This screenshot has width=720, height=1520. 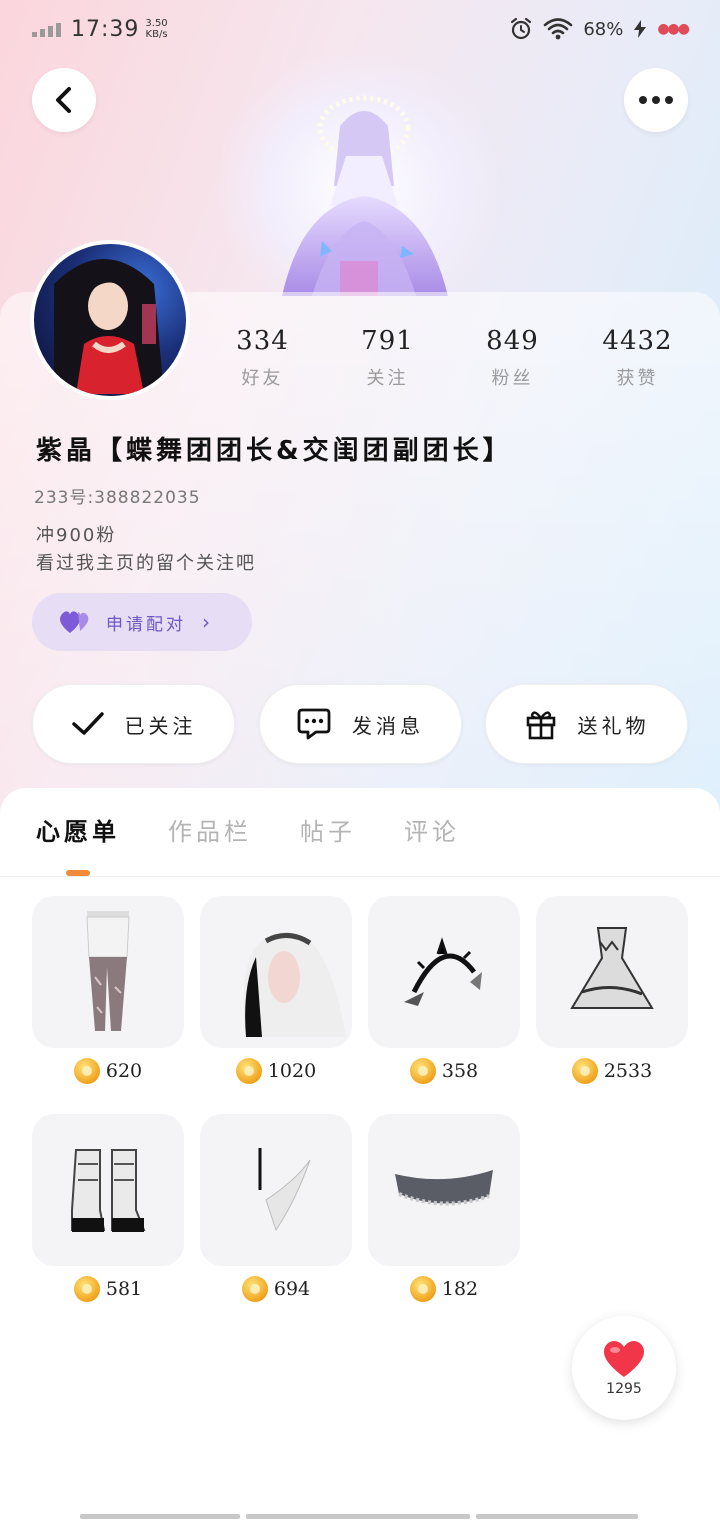 I want to click on chevron-right-icon: ›, so click(x=206, y=622).